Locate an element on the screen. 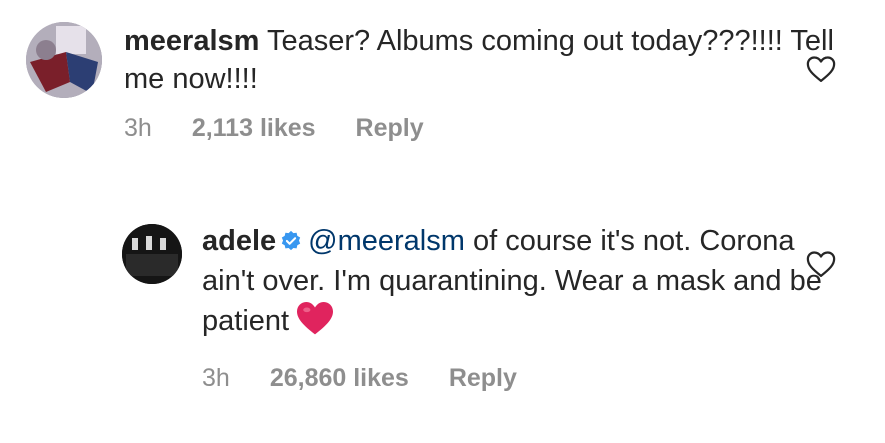 The height and width of the screenshot is (443, 885). comment-username: adele is located at coordinates (239, 241).